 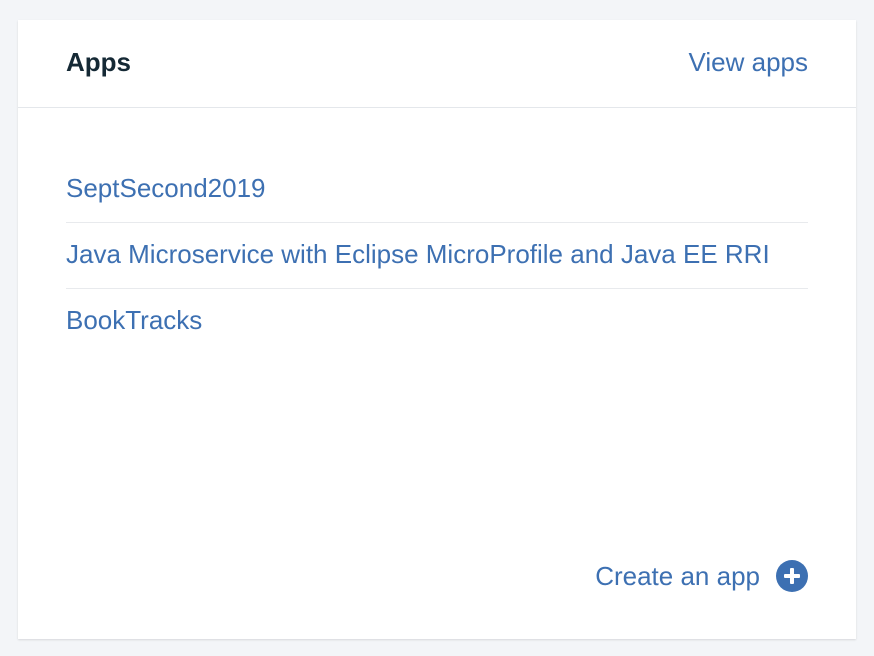 What do you see at coordinates (437, 180) in the screenshot?
I see `app-link-septsecond2019: SeptSecond2019` at bounding box center [437, 180].